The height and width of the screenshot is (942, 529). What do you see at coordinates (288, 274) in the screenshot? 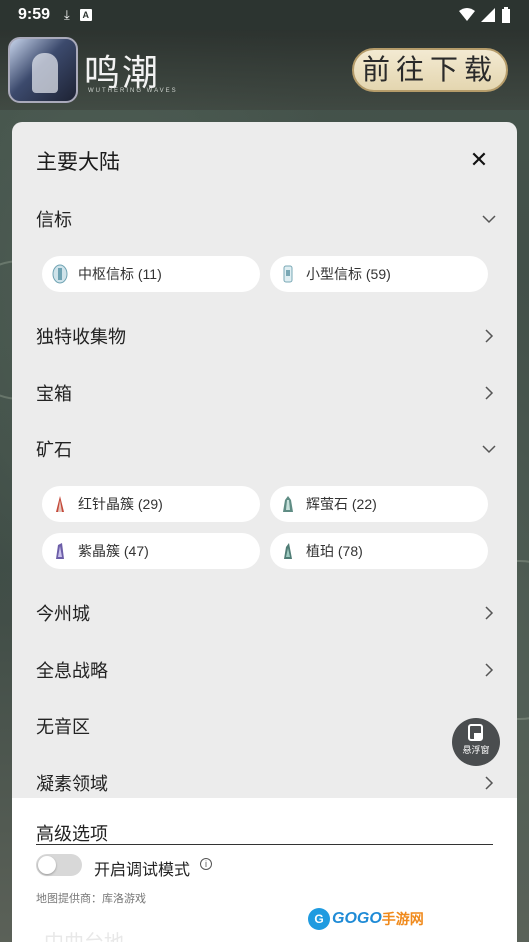
I see `small-beacon-icon` at bounding box center [288, 274].